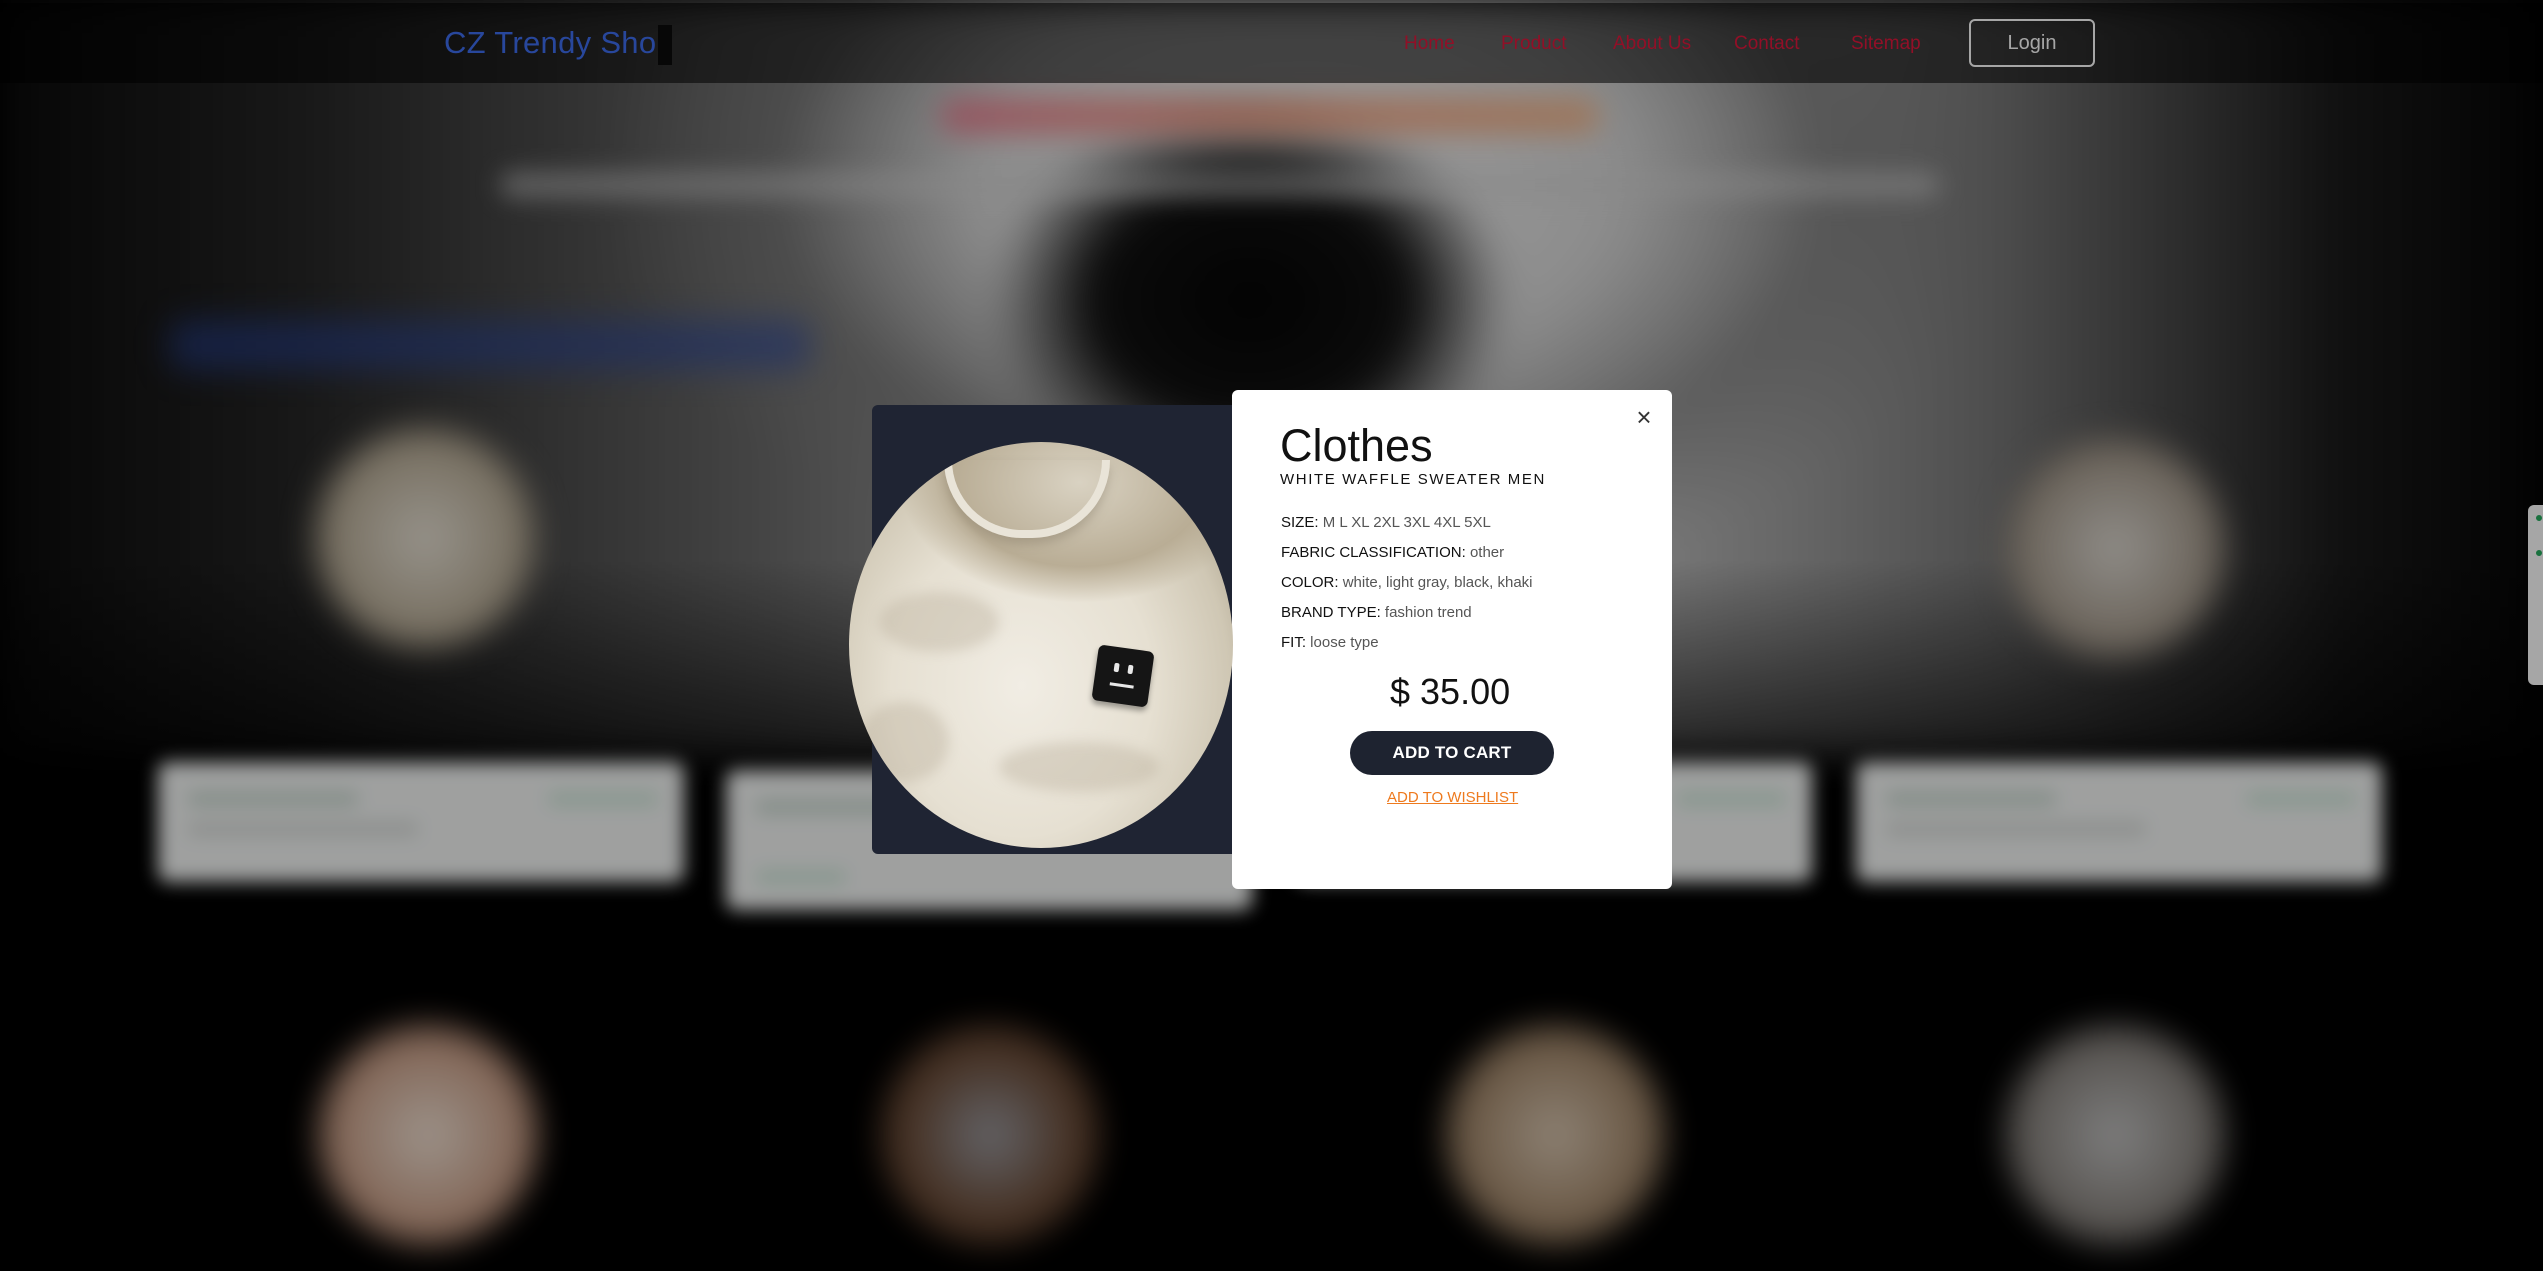  Describe the element at coordinates (1331, 612) in the screenshot. I see `spec-label: BRAND TYPE:` at that location.